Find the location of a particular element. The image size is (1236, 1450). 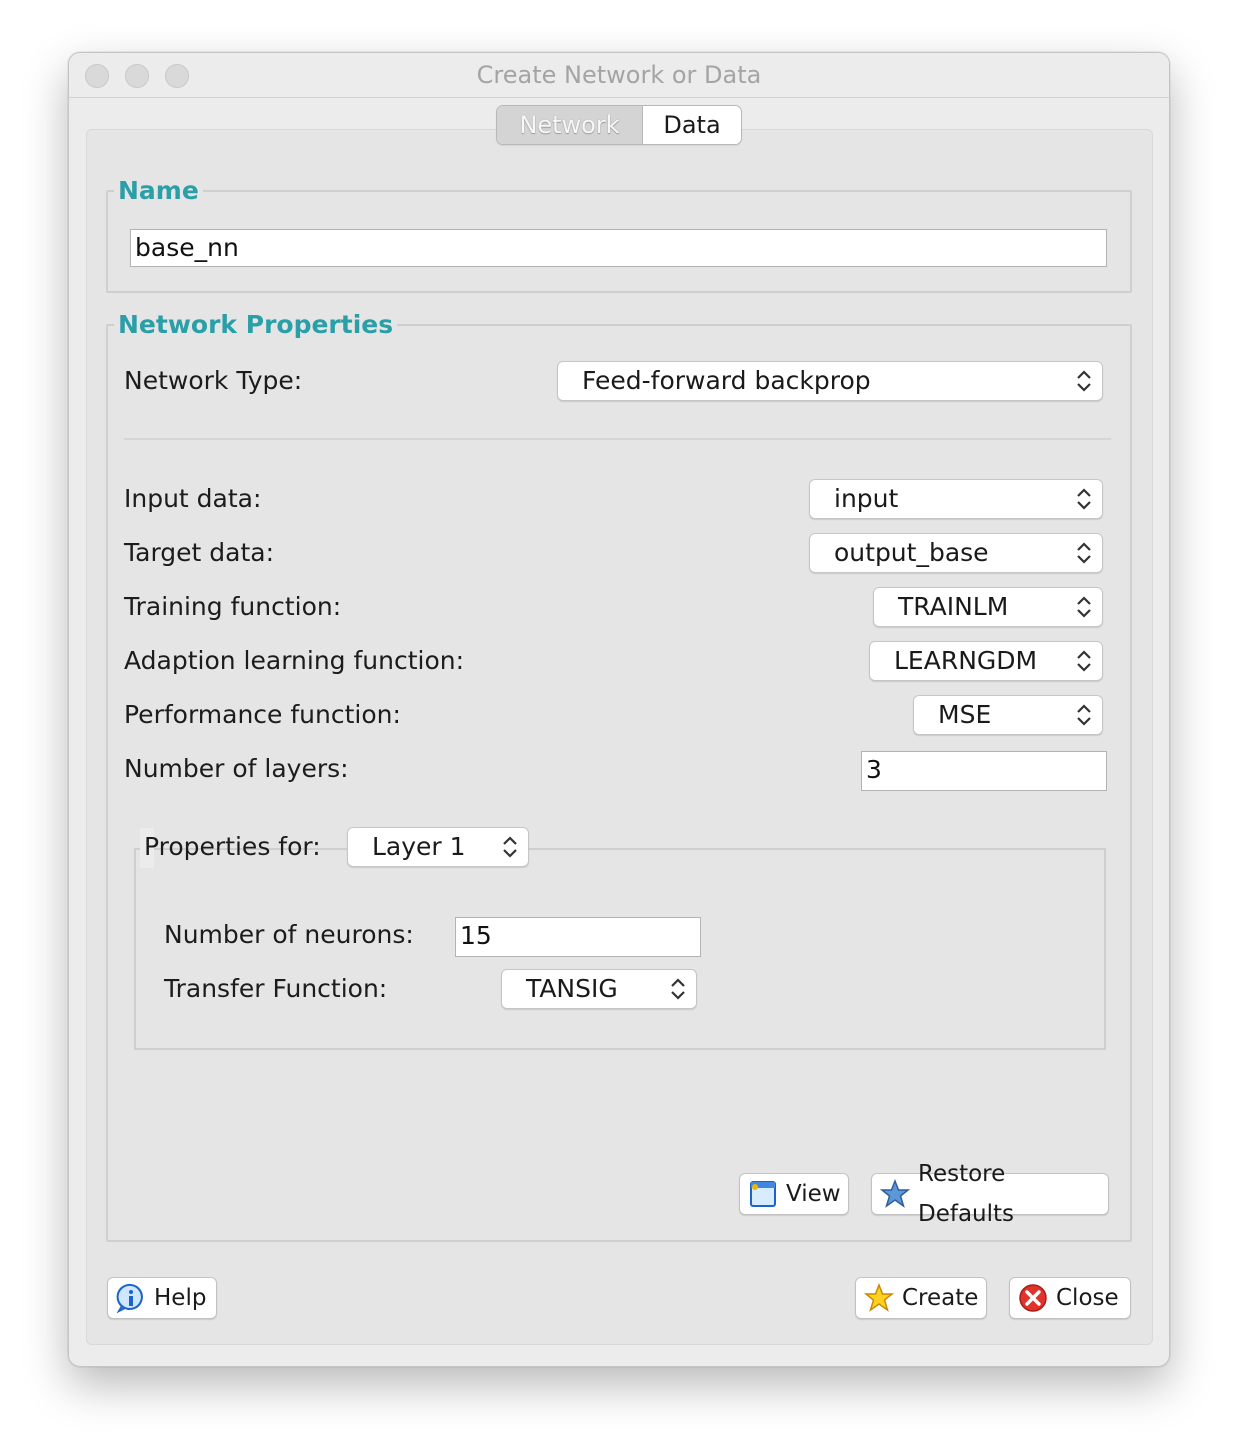

network-type-select: Feed-forward backprop is located at coordinates (830, 381).